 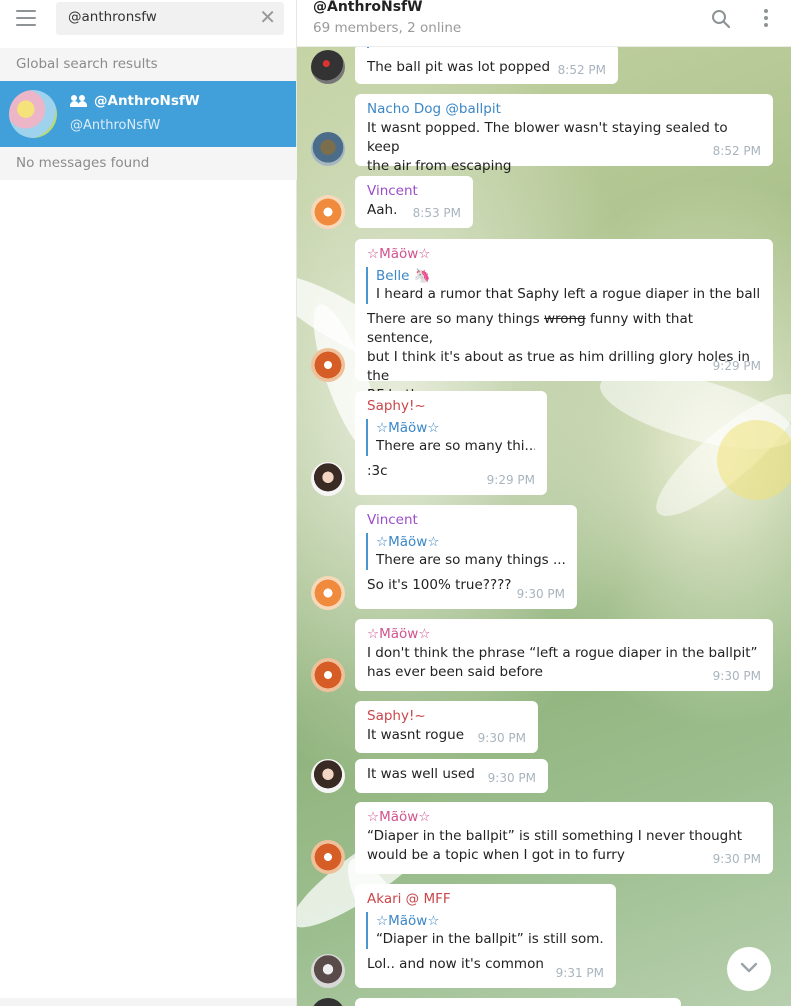 I want to click on more-options-icon, so click(x=766, y=19).